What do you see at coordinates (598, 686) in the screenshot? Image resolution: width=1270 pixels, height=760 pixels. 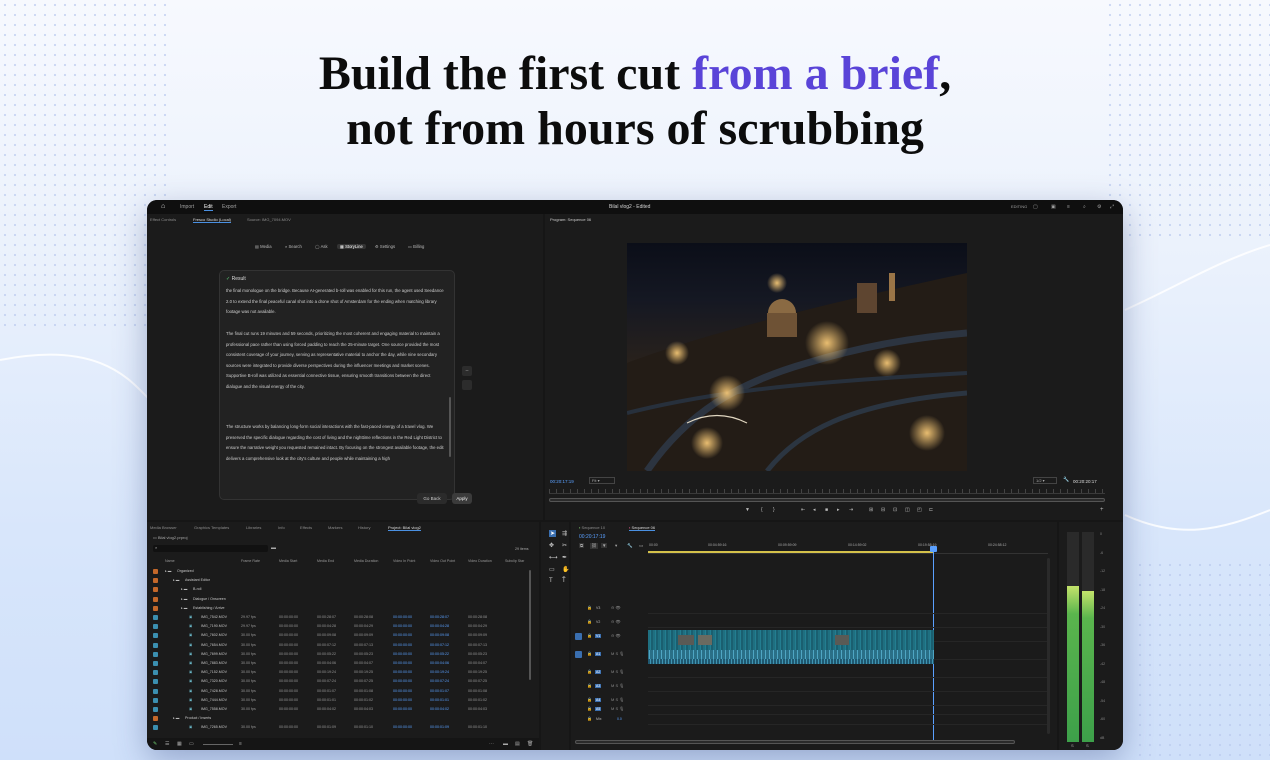 I see `track-label: A3` at bounding box center [598, 686].